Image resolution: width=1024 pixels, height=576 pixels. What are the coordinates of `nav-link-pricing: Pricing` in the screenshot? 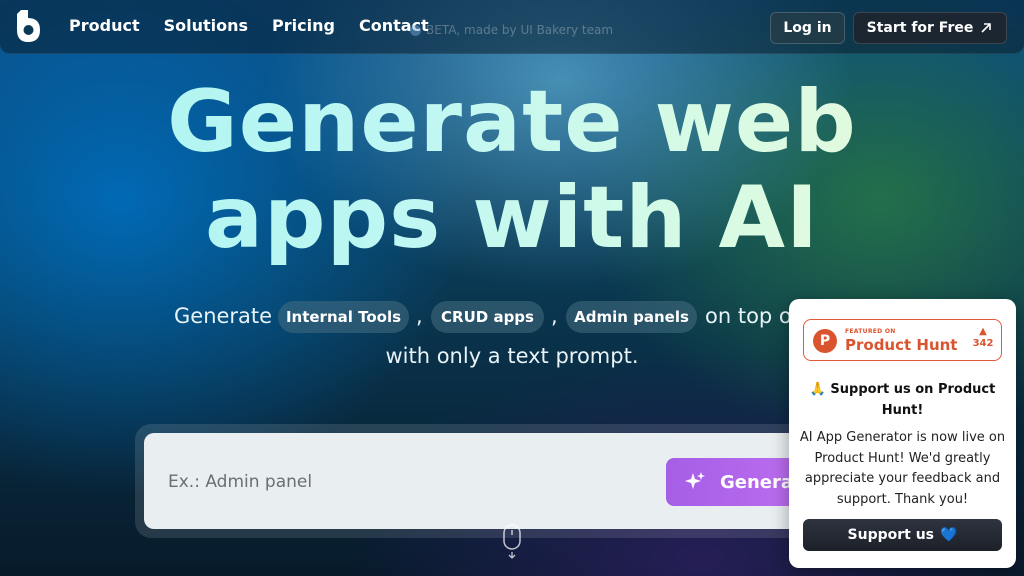 It's located at (303, 25).